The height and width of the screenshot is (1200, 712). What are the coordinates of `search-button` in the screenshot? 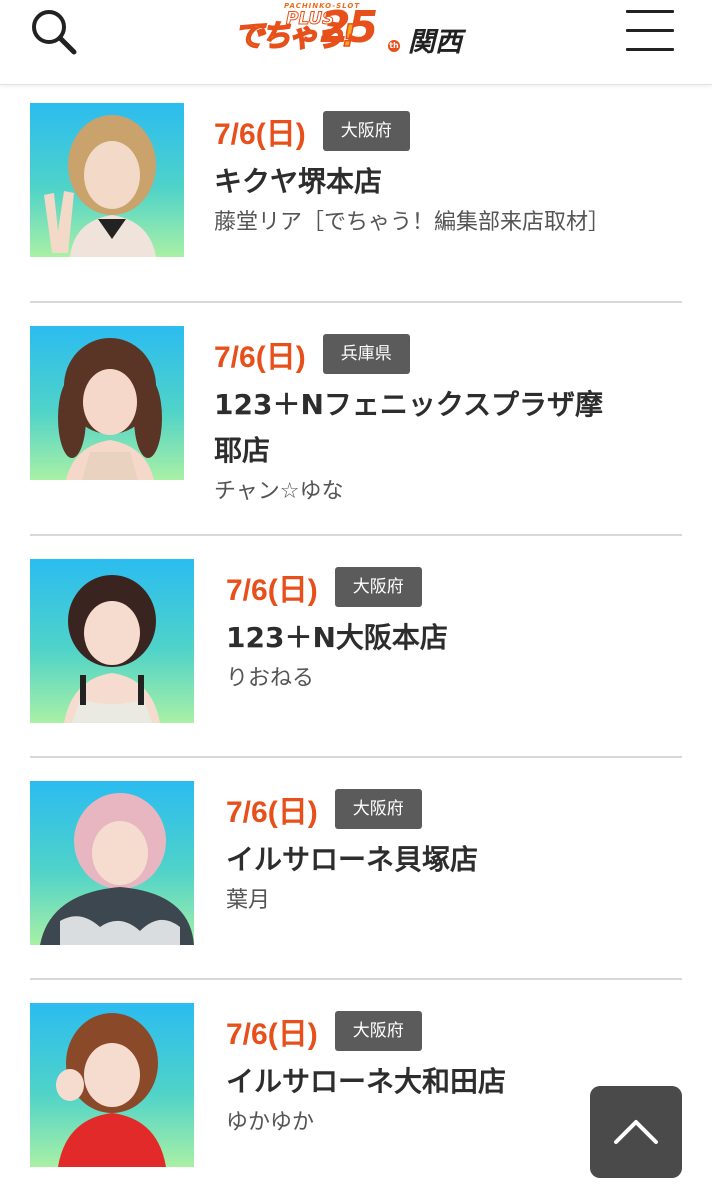 It's located at (54, 32).